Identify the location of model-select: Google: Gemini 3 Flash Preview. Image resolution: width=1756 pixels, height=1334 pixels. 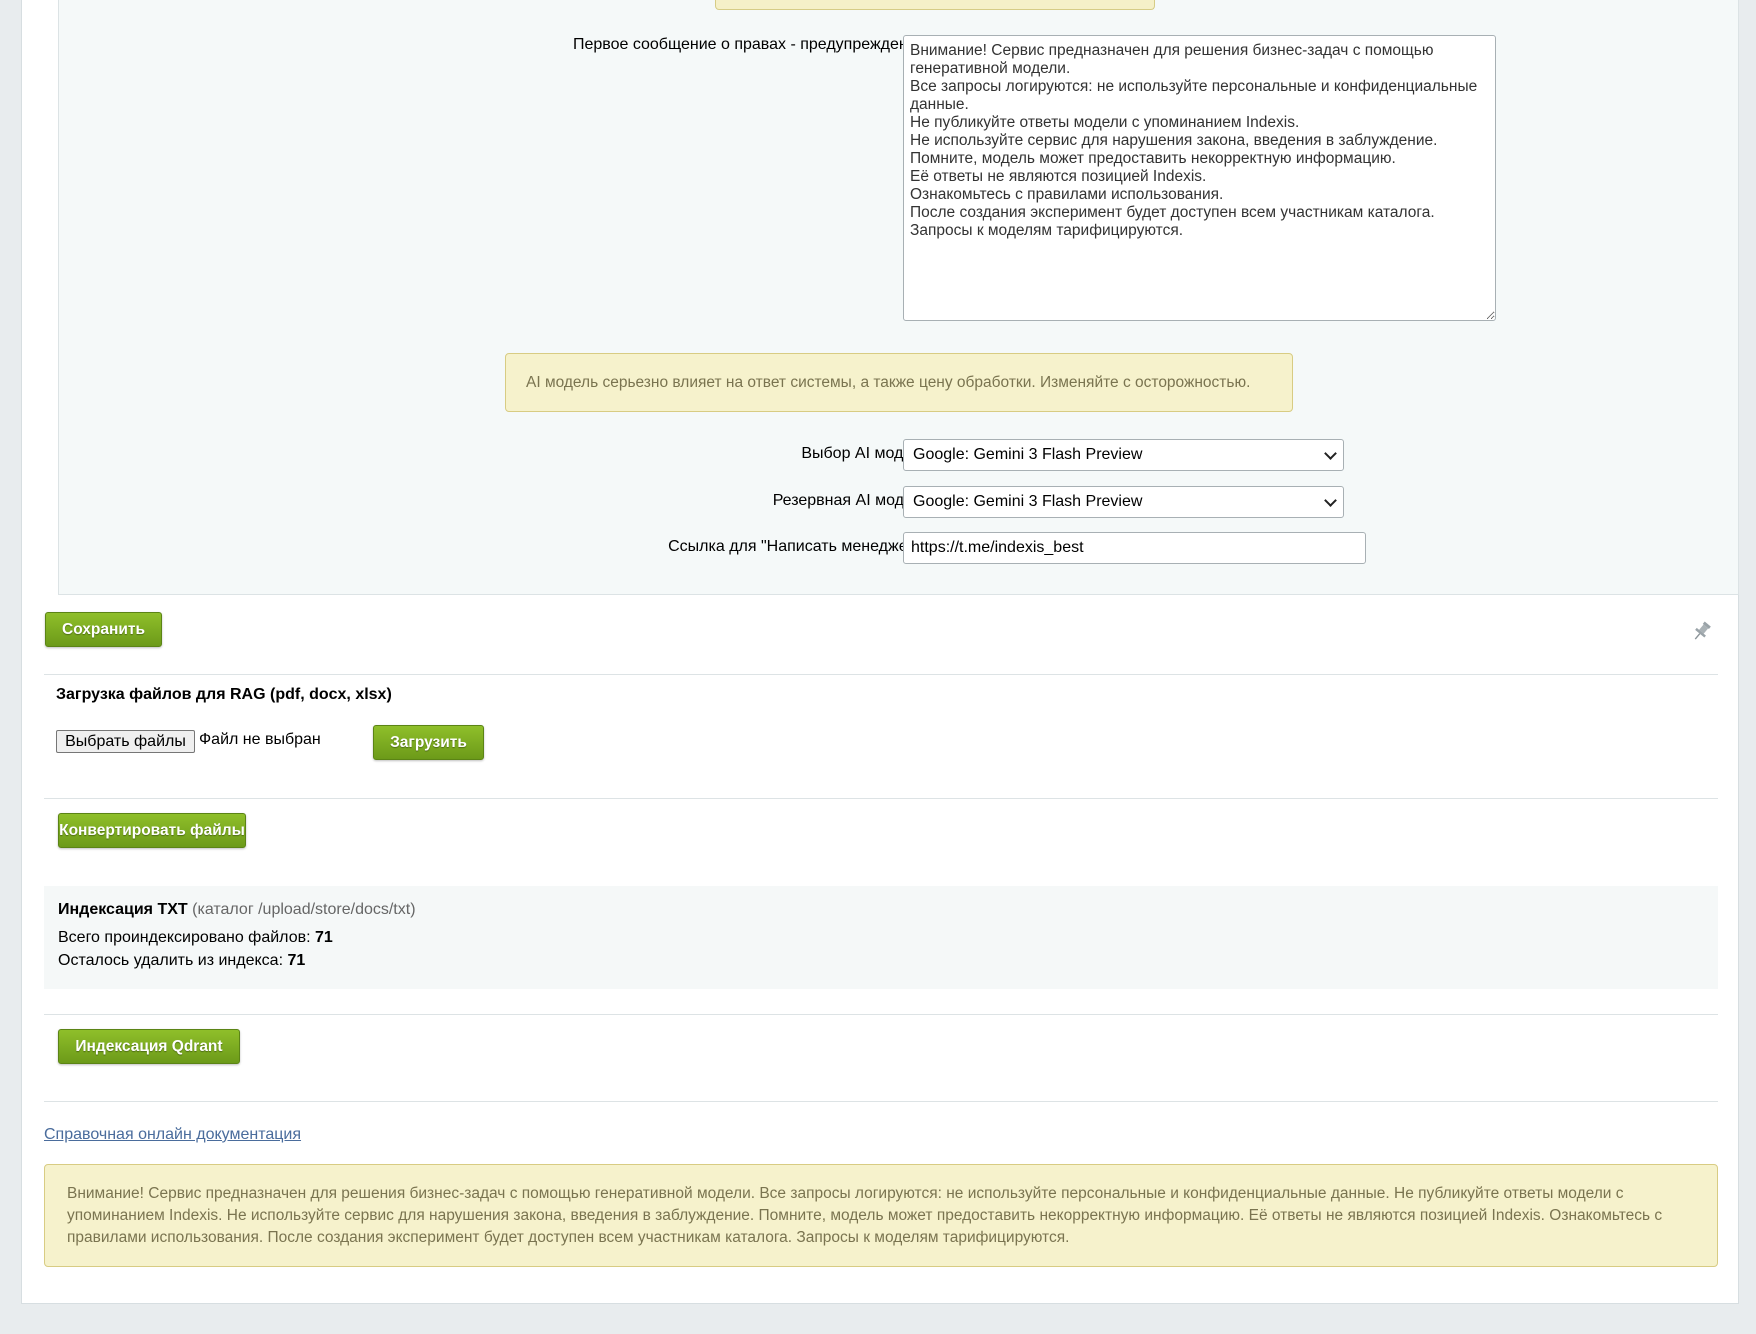
(1123, 455).